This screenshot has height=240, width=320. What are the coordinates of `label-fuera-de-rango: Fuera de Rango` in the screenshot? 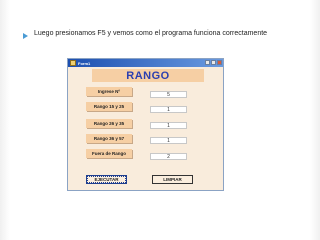 It's located at (109, 153).